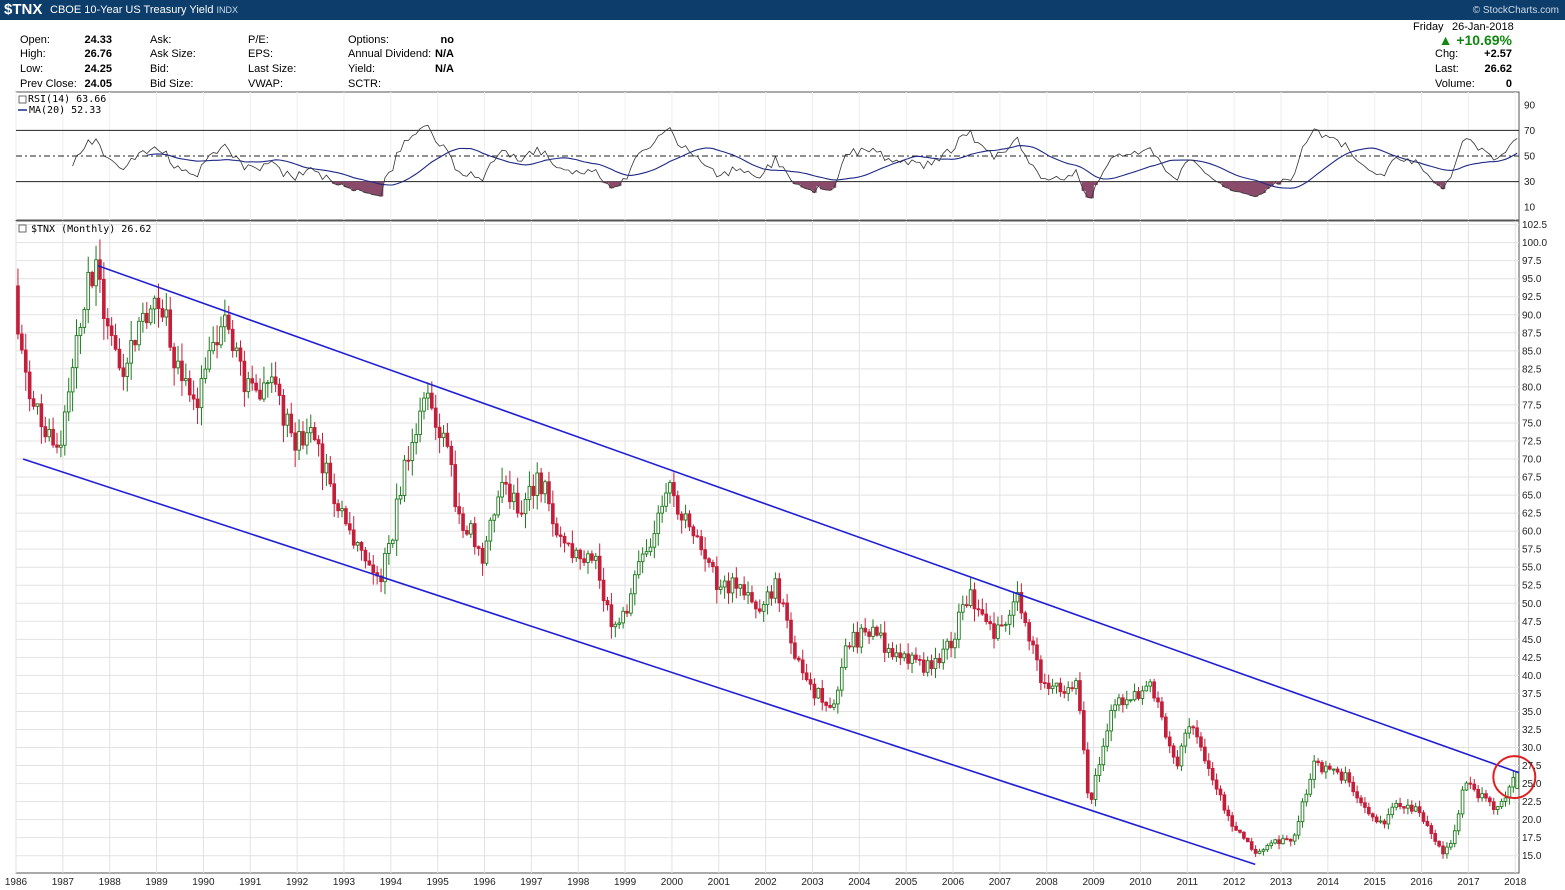 The width and height of the screenshot is (1565, 890). What do you see at coordinates (1532, 622) in the screenshot?
I see `y-tick-label: 47.5` at bounding box center [1532, 622].